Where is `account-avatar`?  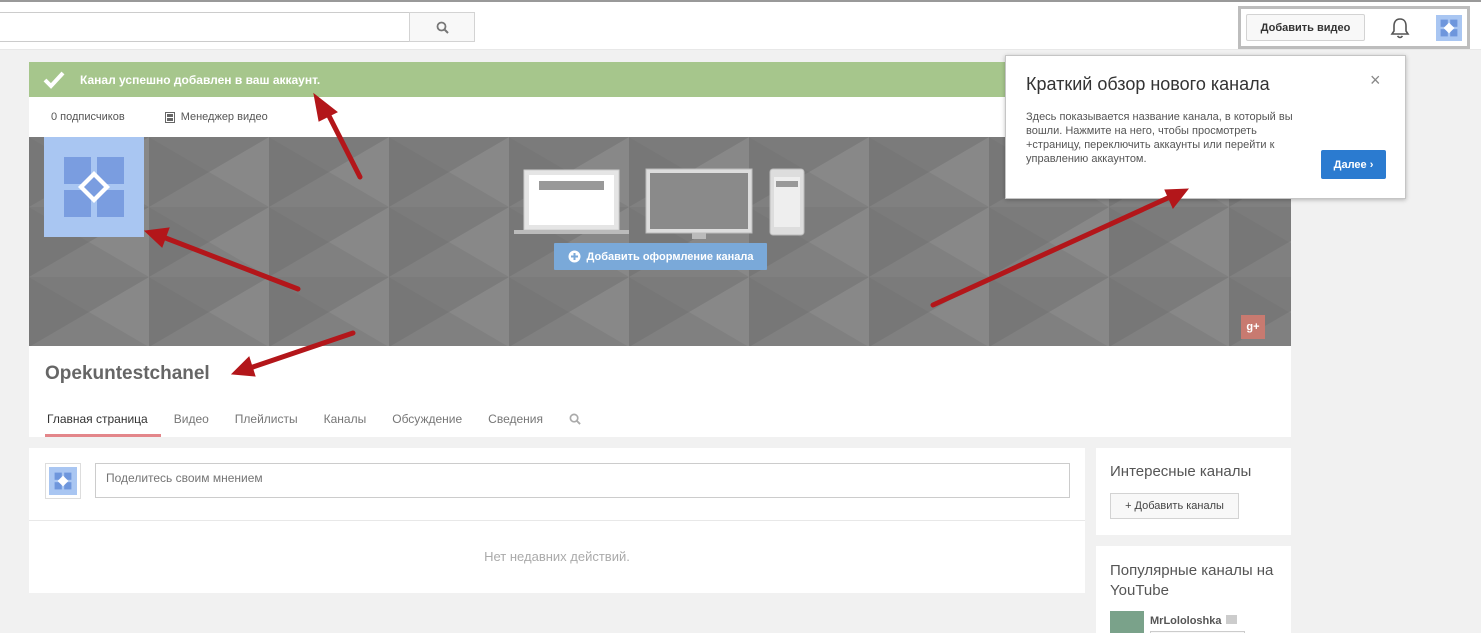 account-avatar is located at coordinates (1449, 28).